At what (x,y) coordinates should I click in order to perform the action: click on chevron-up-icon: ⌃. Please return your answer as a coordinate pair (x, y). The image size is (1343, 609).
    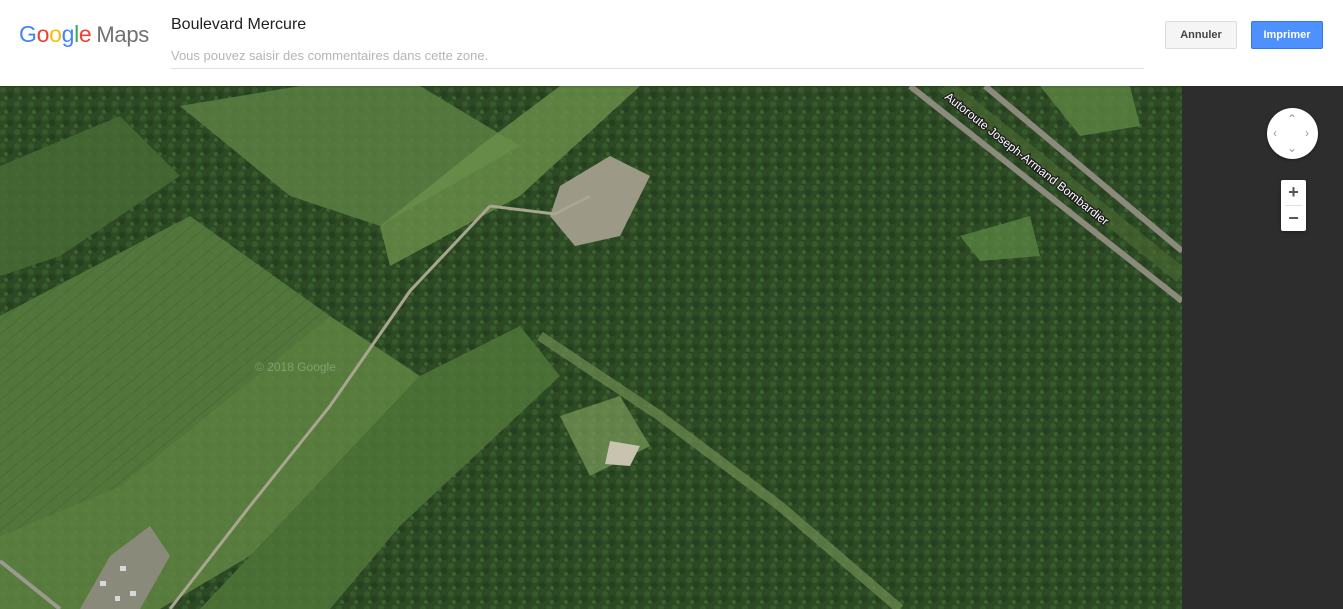
    Looking at the image, I should click on (1292, 119).